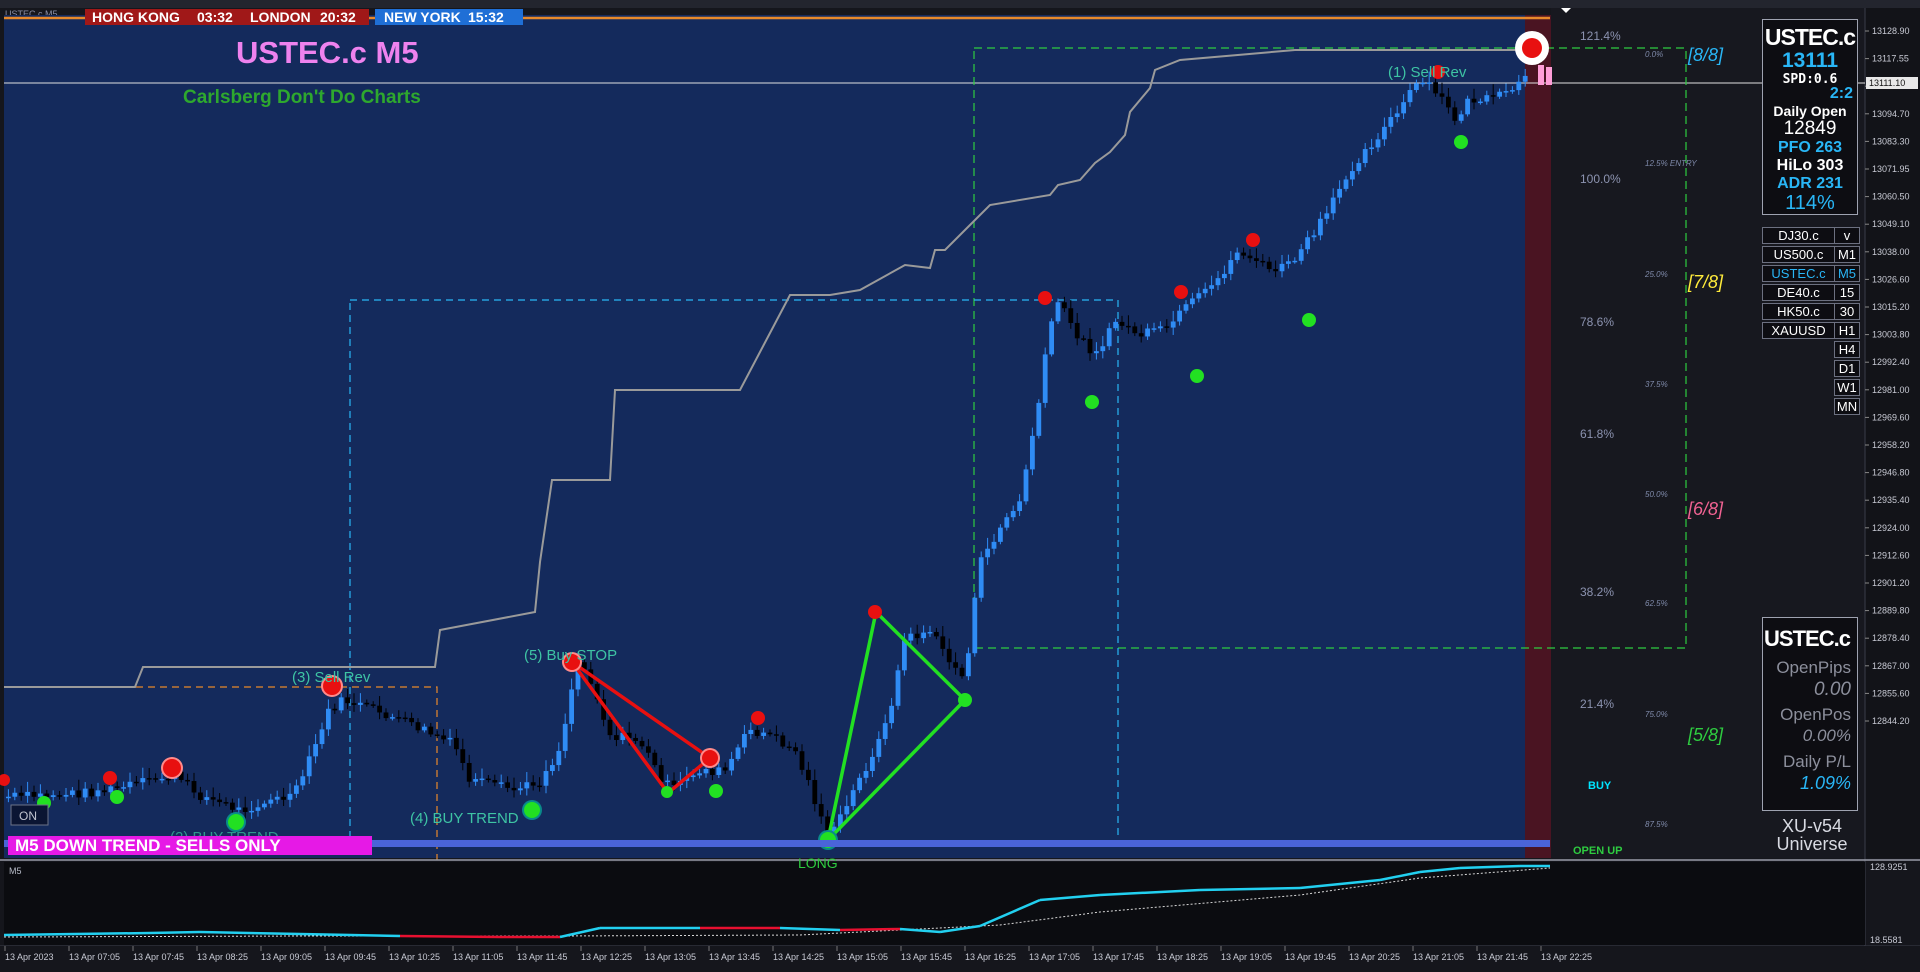 This screenshot has width=1920, height=972. Describe the element at coordinates (222, 957) in the screenshot. I see `time-axis-label: 13 Apr 08:25` at that location.